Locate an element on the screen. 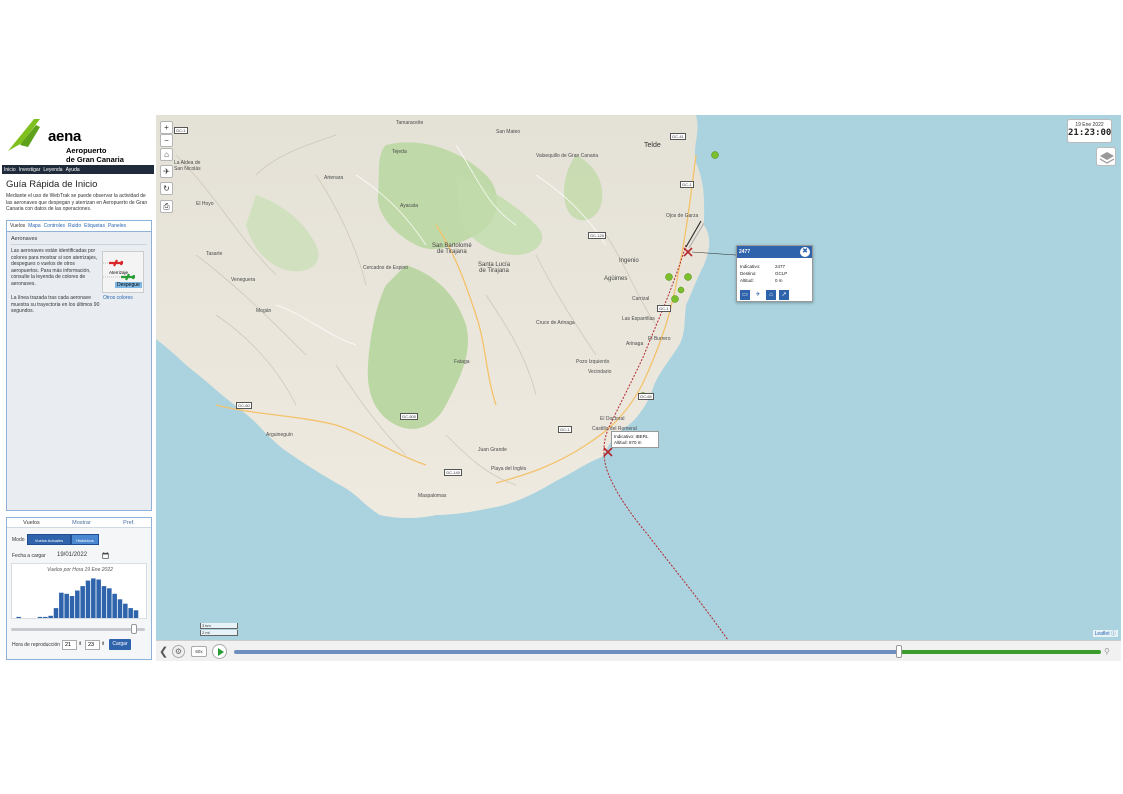 Image resolution: width=1123 pixels, height=794 pixels. time-slider-track is located at coordinates (78, 629).